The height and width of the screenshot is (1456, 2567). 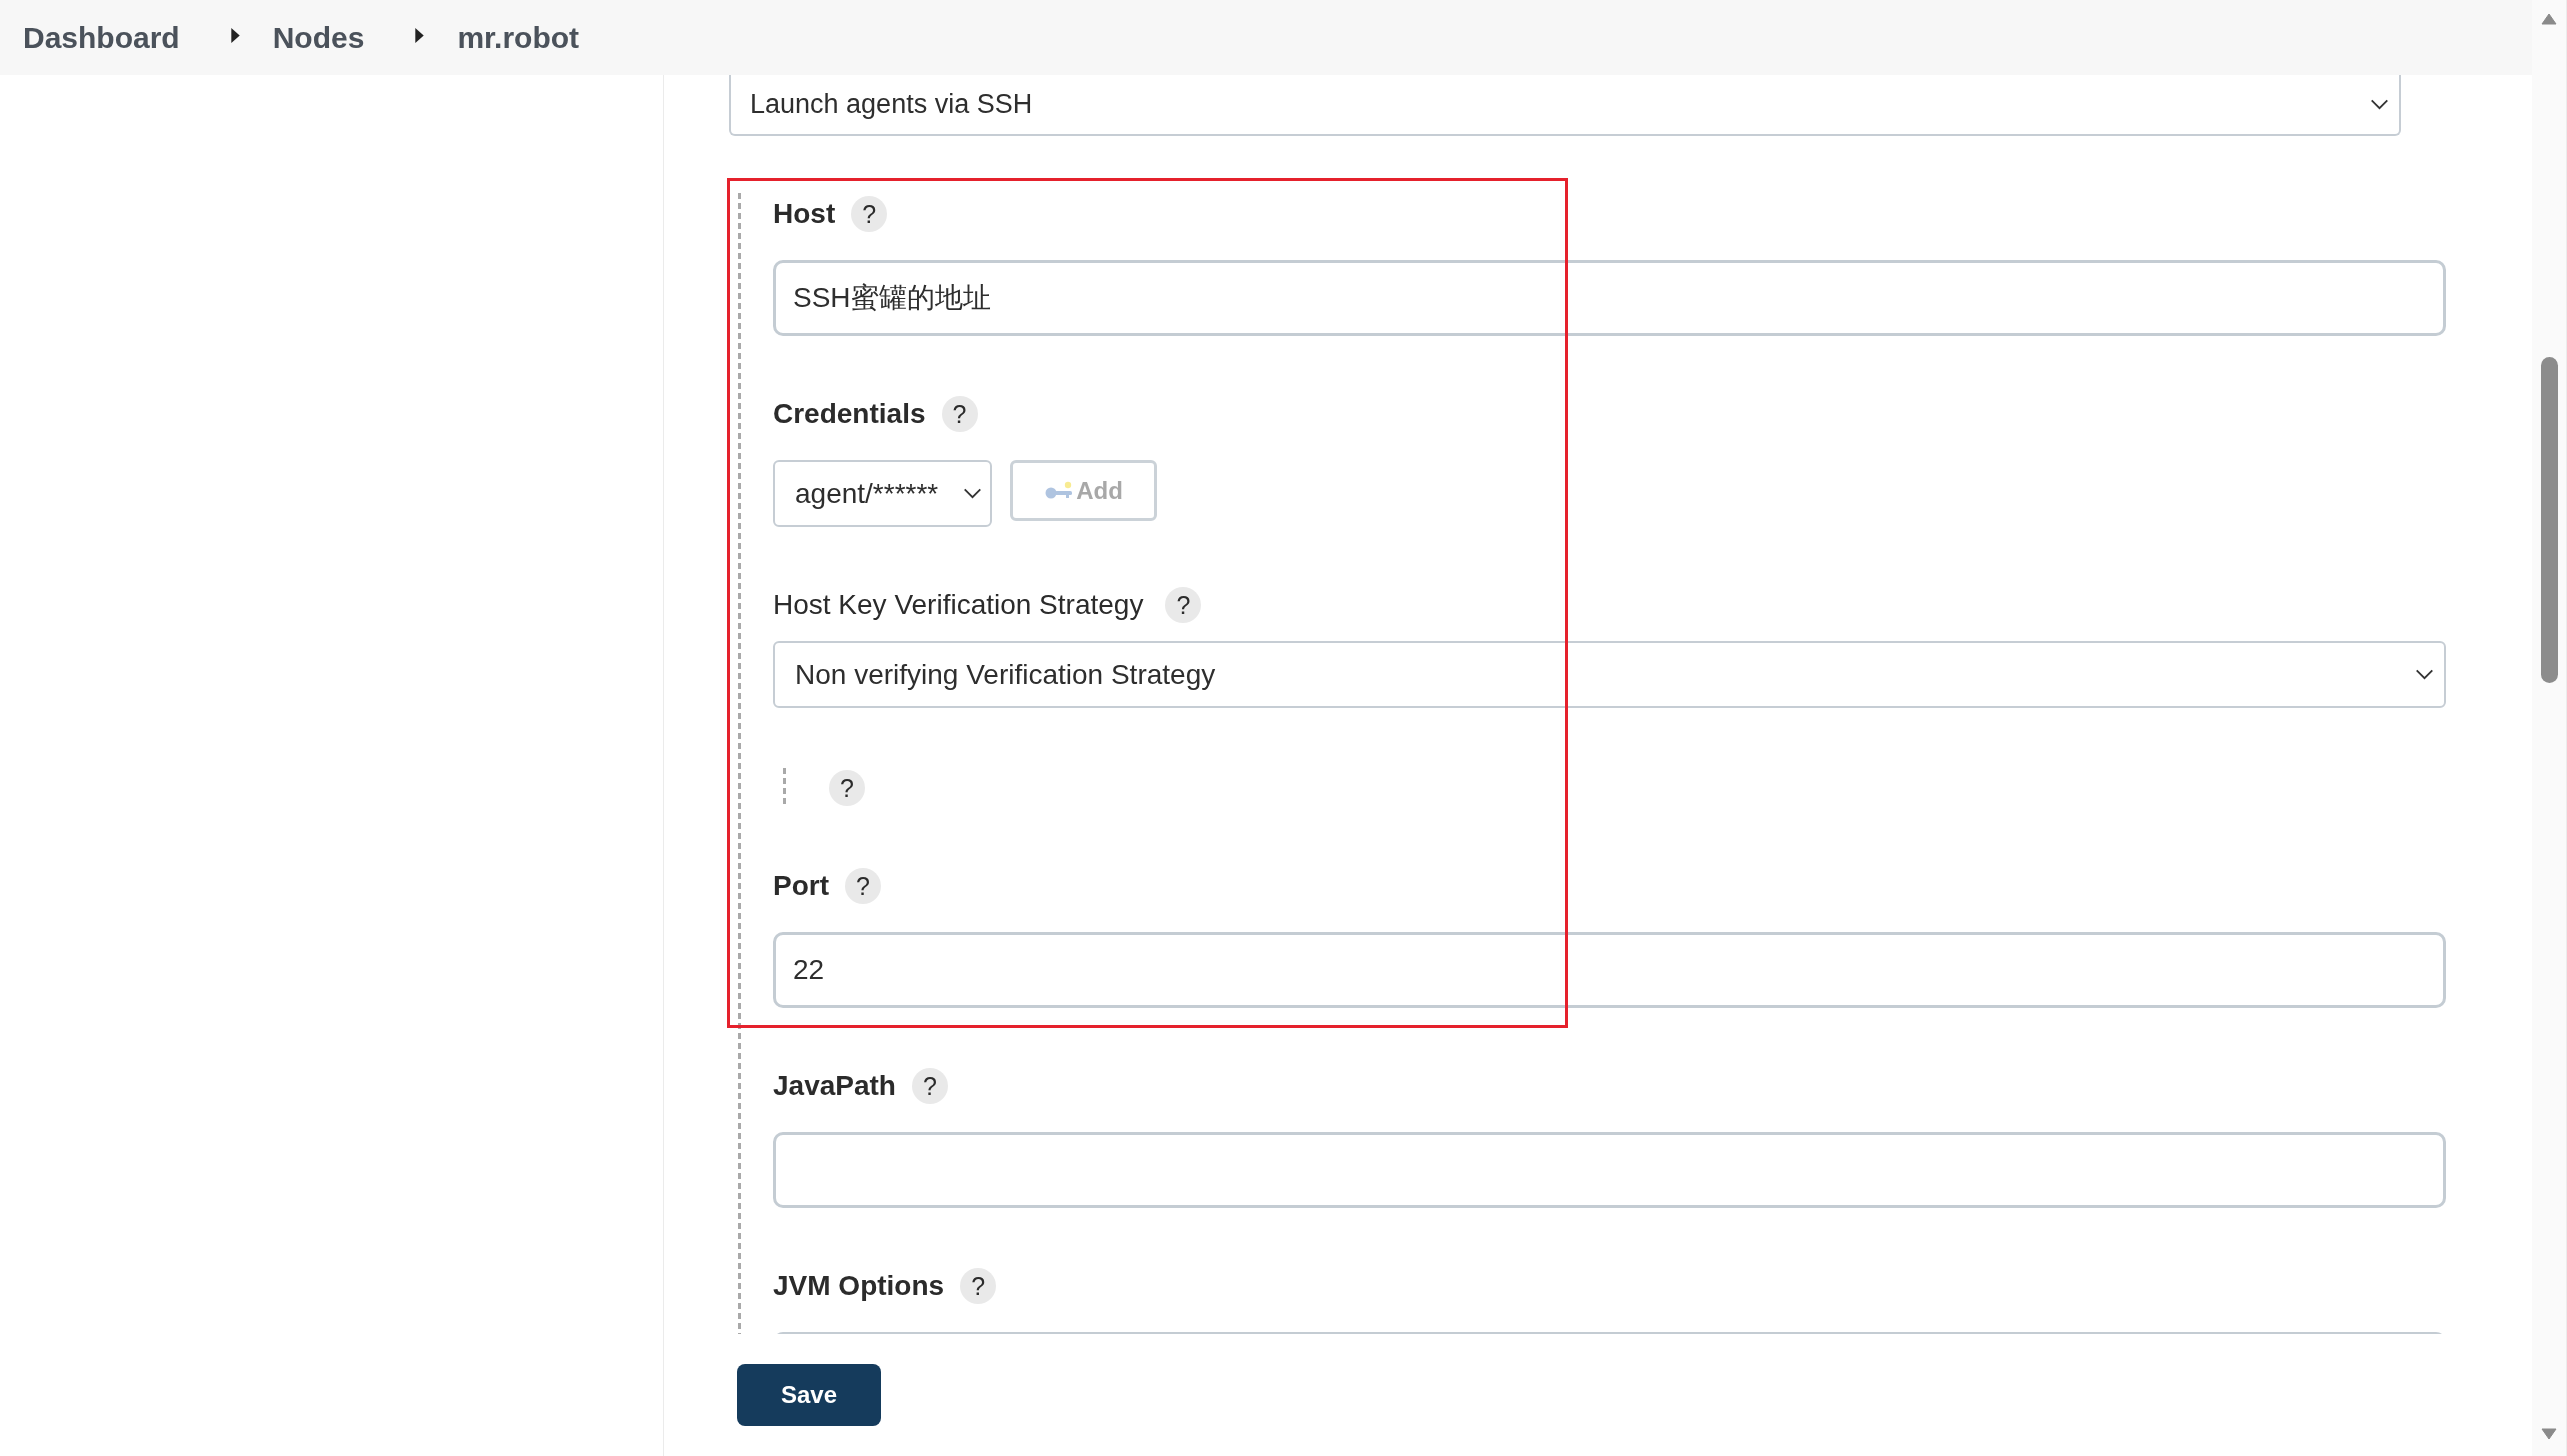 What do you see at coordinates (809, 1395) in the screenshot?
I see `save-button: Save` at bounding box center [809, 1395].